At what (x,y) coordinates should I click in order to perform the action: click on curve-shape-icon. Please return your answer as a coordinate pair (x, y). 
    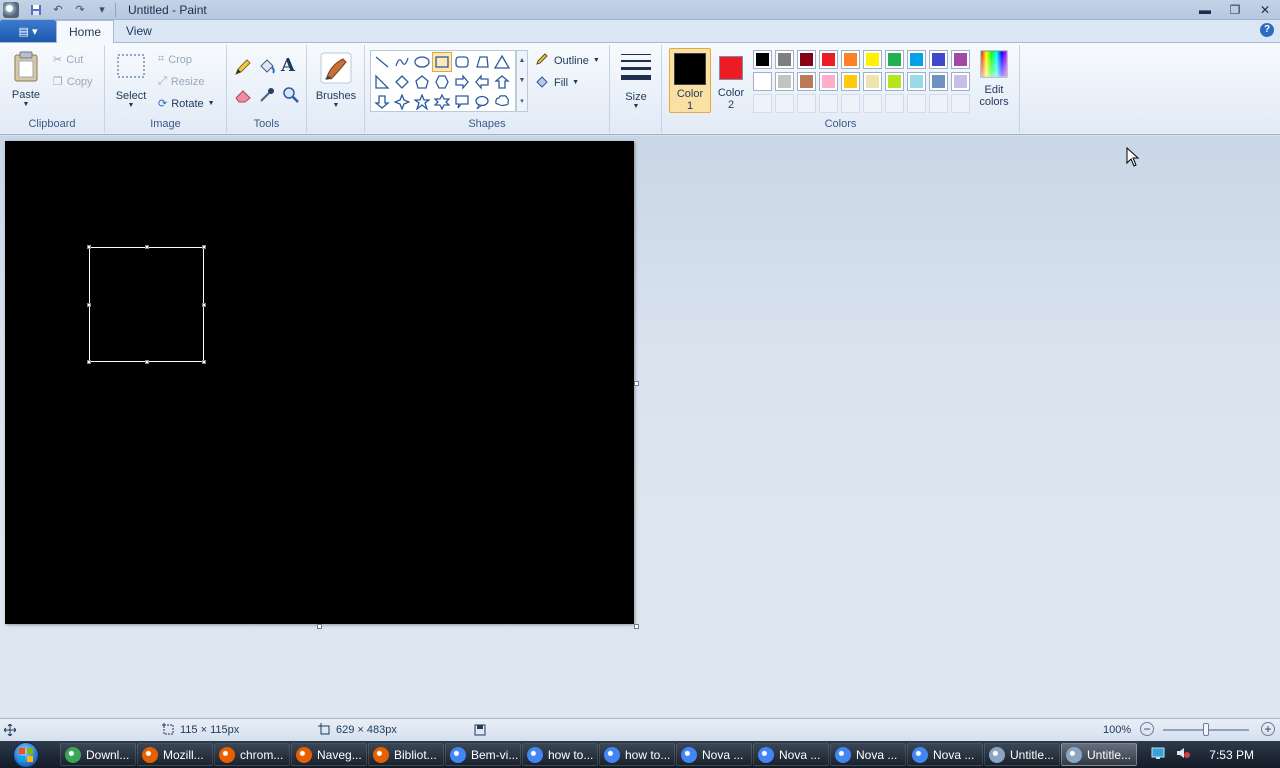
    Looking at the image, I should click on (402, 62).